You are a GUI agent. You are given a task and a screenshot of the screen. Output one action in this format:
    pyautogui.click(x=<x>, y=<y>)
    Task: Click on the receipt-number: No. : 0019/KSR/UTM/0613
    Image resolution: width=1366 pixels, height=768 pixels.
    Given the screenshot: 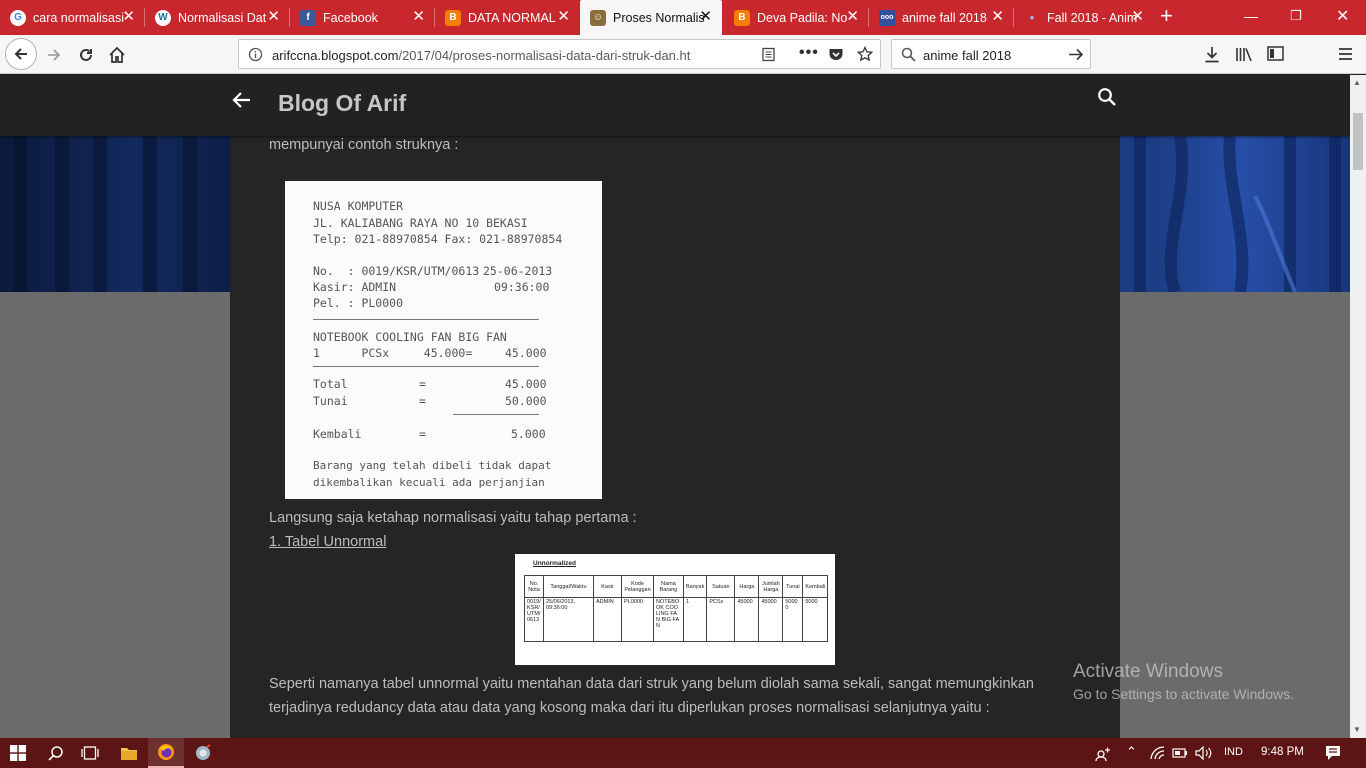 What is the action you would take?
    pyautogui.click(x=396, y=271)
    